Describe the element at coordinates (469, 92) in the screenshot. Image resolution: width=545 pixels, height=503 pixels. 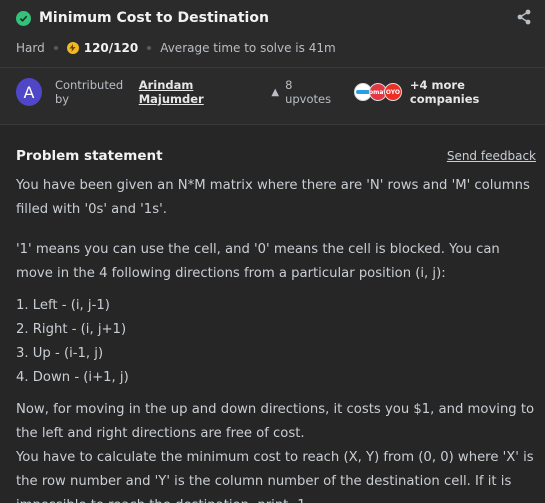
I see `more-companies: +4 more companies` at that location.